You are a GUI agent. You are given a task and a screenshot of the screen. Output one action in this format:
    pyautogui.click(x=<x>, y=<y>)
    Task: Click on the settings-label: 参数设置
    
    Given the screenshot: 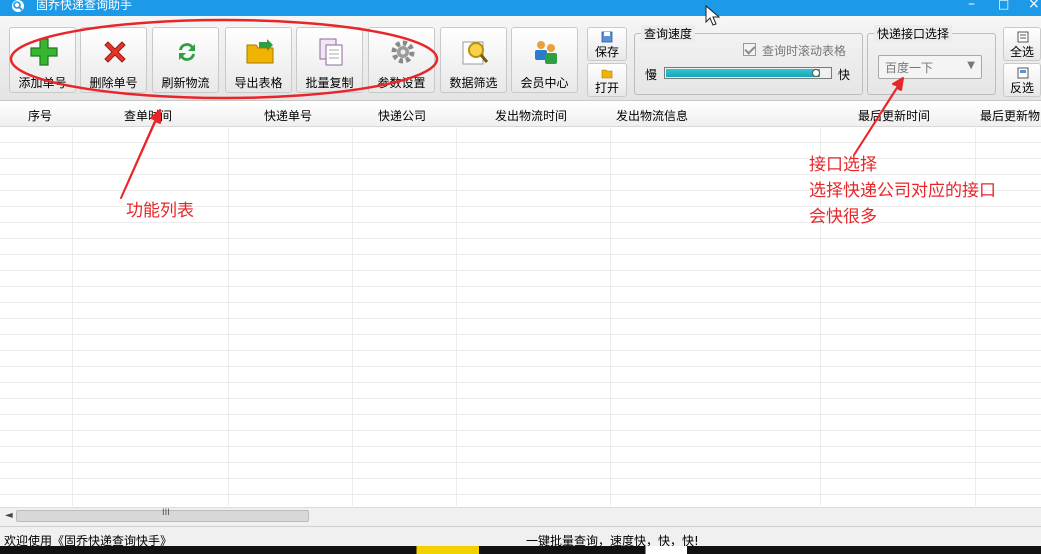 What is the action you would take?
    pyautogui.click(x=401, y=83)
    